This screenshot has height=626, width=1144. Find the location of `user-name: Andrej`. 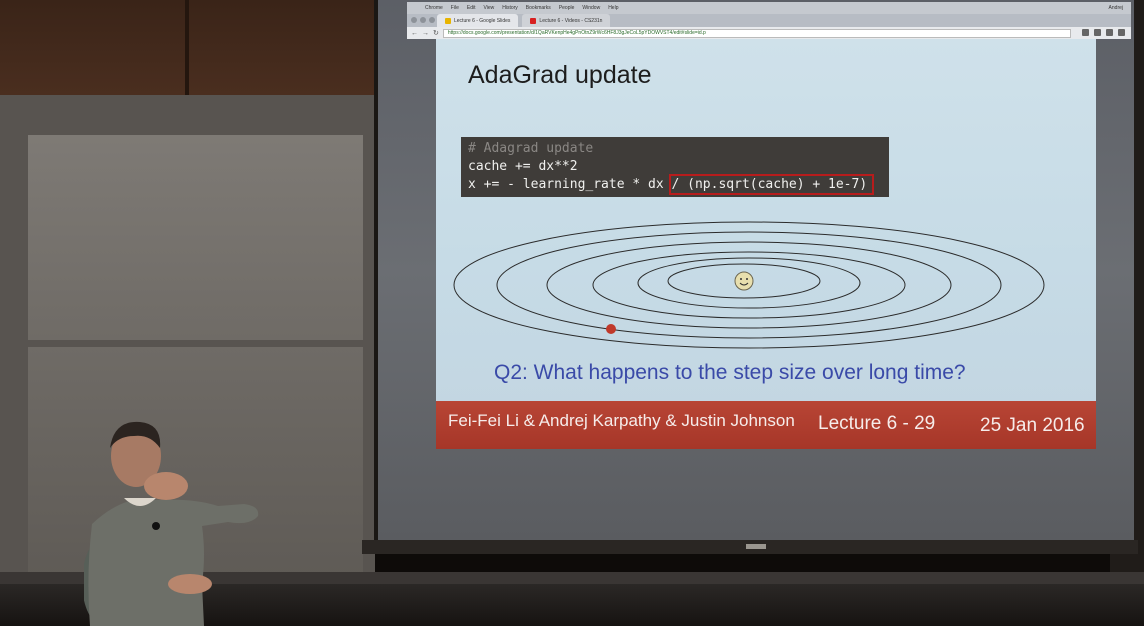

user-name: Andrej is located at coordinates (1116, 8).